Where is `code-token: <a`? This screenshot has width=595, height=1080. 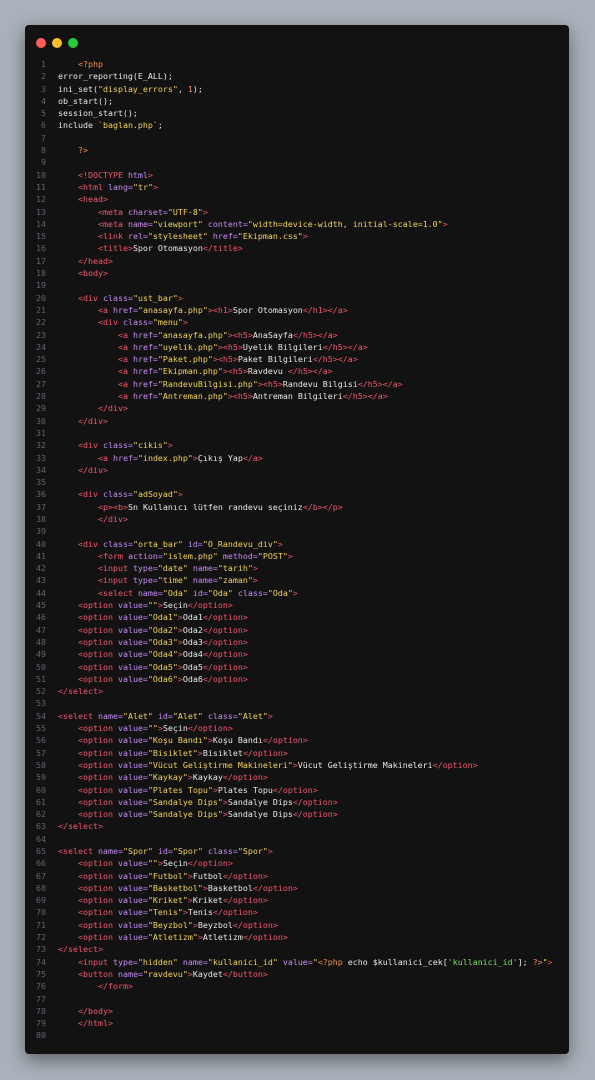 code-token: <a is located at coordinates (105, 309).